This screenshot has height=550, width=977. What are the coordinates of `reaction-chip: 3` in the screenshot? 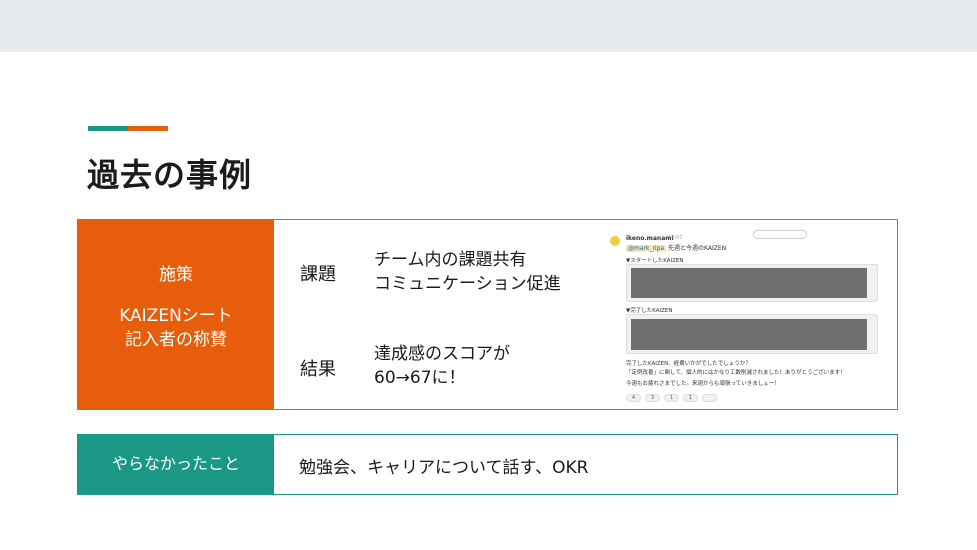 It's located at (652, 398).